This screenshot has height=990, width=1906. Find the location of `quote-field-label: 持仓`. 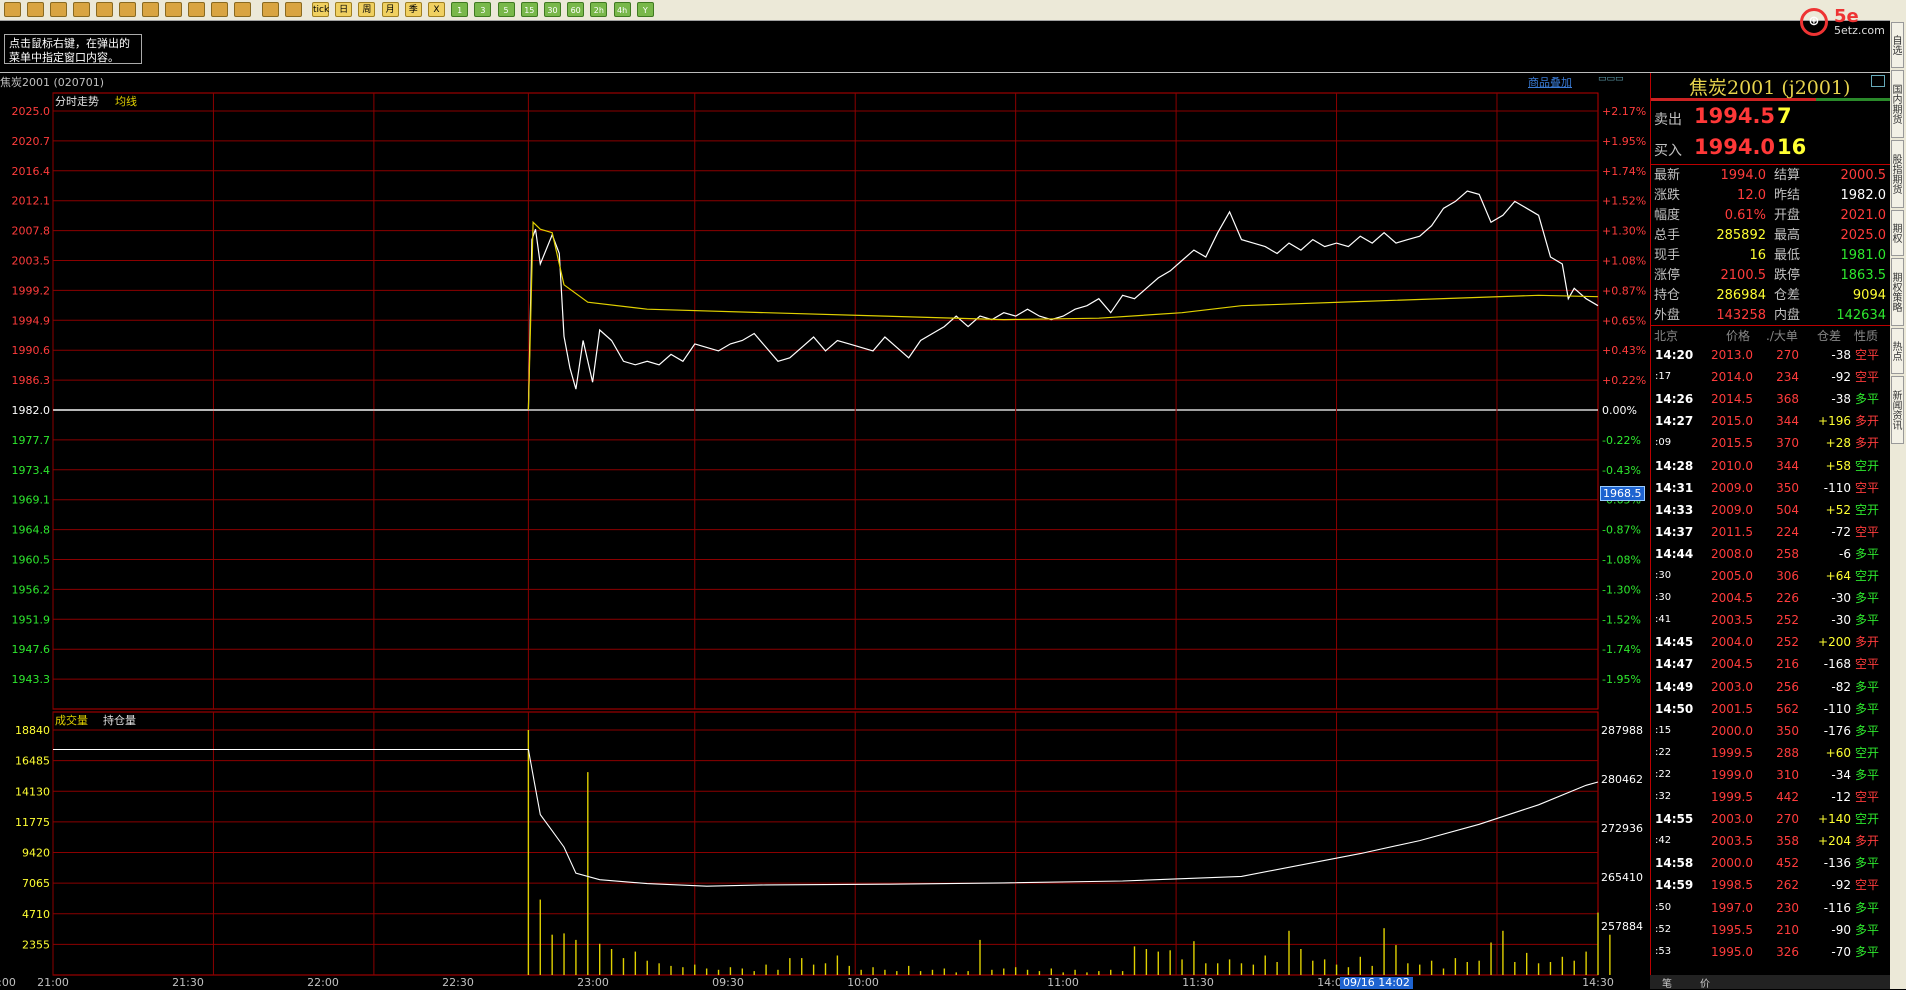

quote-field-label: 持仓 is located at coordinates (1667, 295).